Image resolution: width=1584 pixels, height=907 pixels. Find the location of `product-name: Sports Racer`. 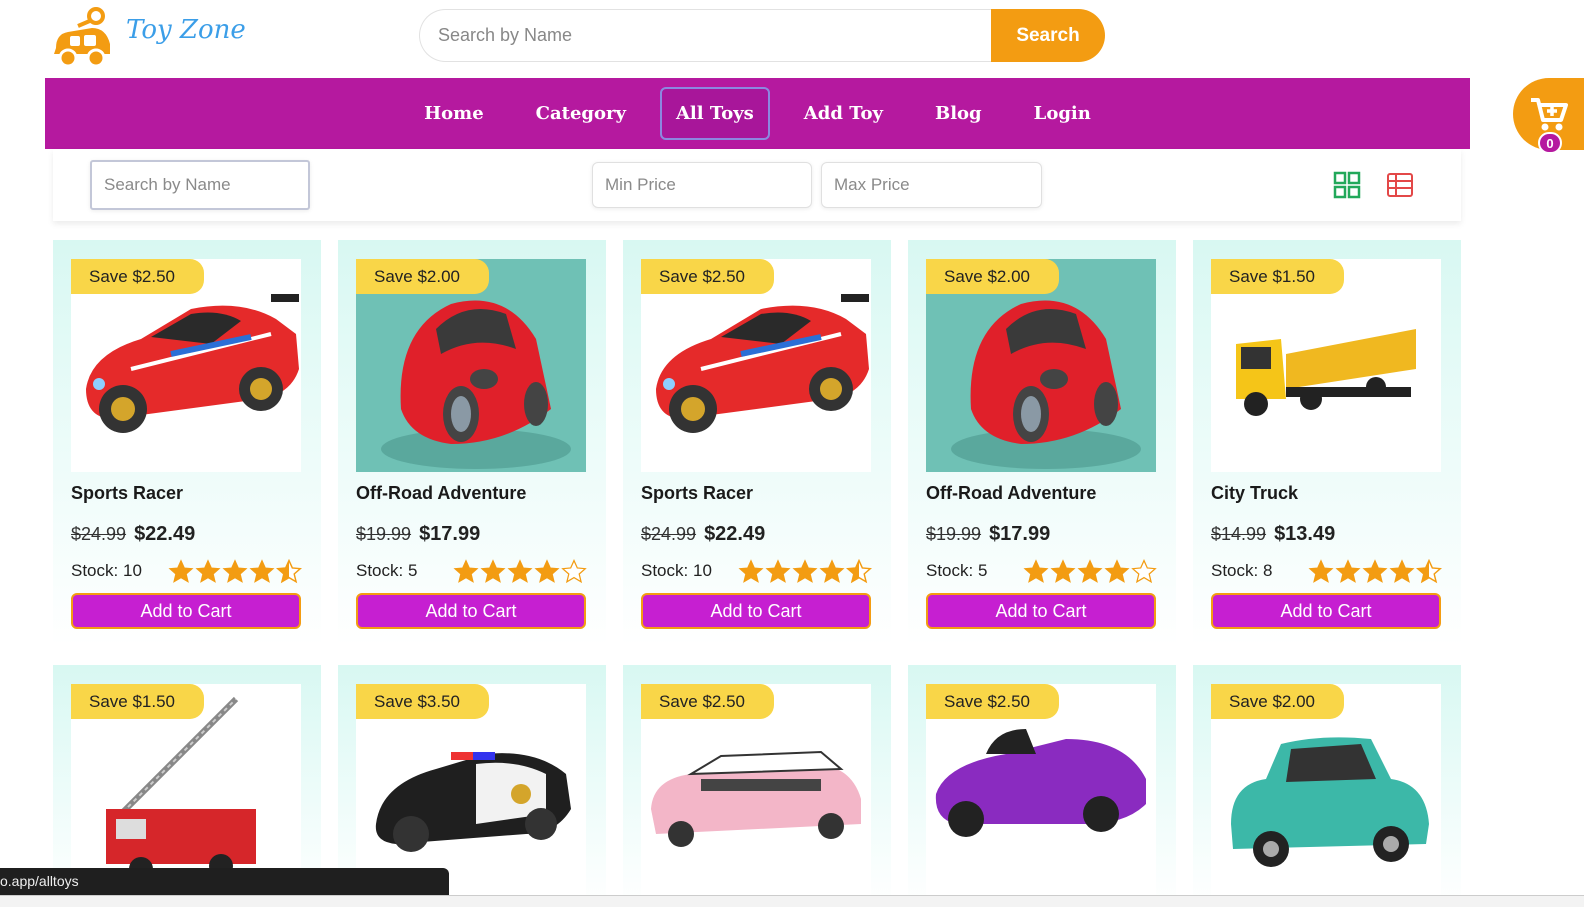

product-name: Sports Racer is located at coordinates (697, 493).